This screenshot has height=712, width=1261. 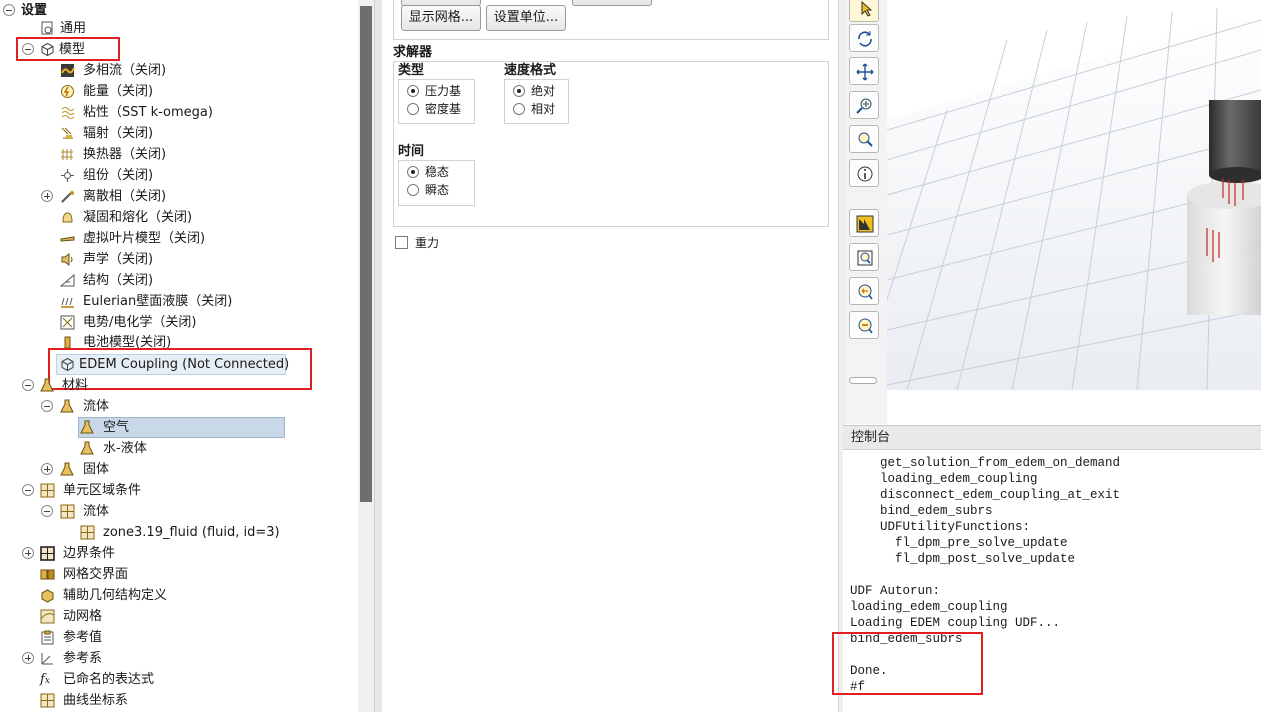 I want to click on panel-splitter, so click(x=378, y=356).